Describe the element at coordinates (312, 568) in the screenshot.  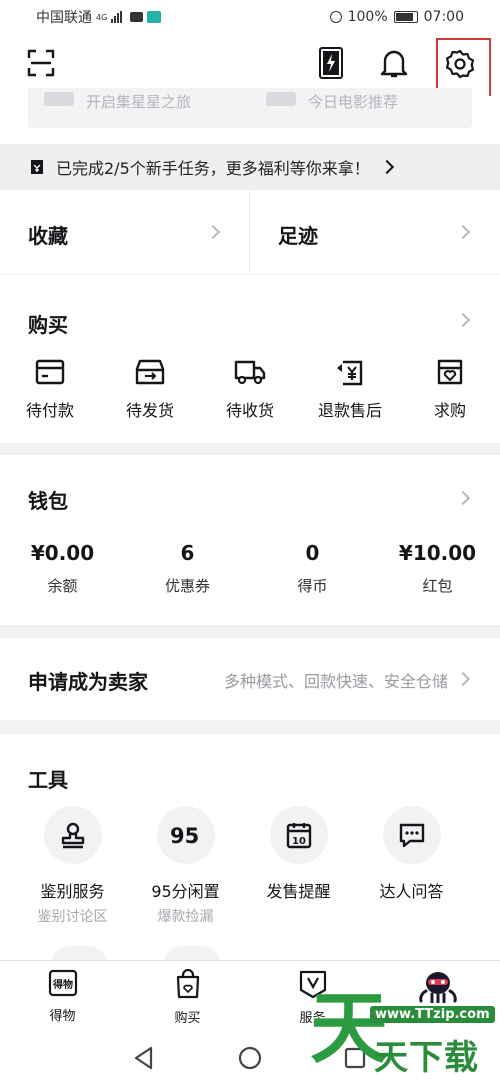
I see `wallet-item-coins: 0 得币` at that location.